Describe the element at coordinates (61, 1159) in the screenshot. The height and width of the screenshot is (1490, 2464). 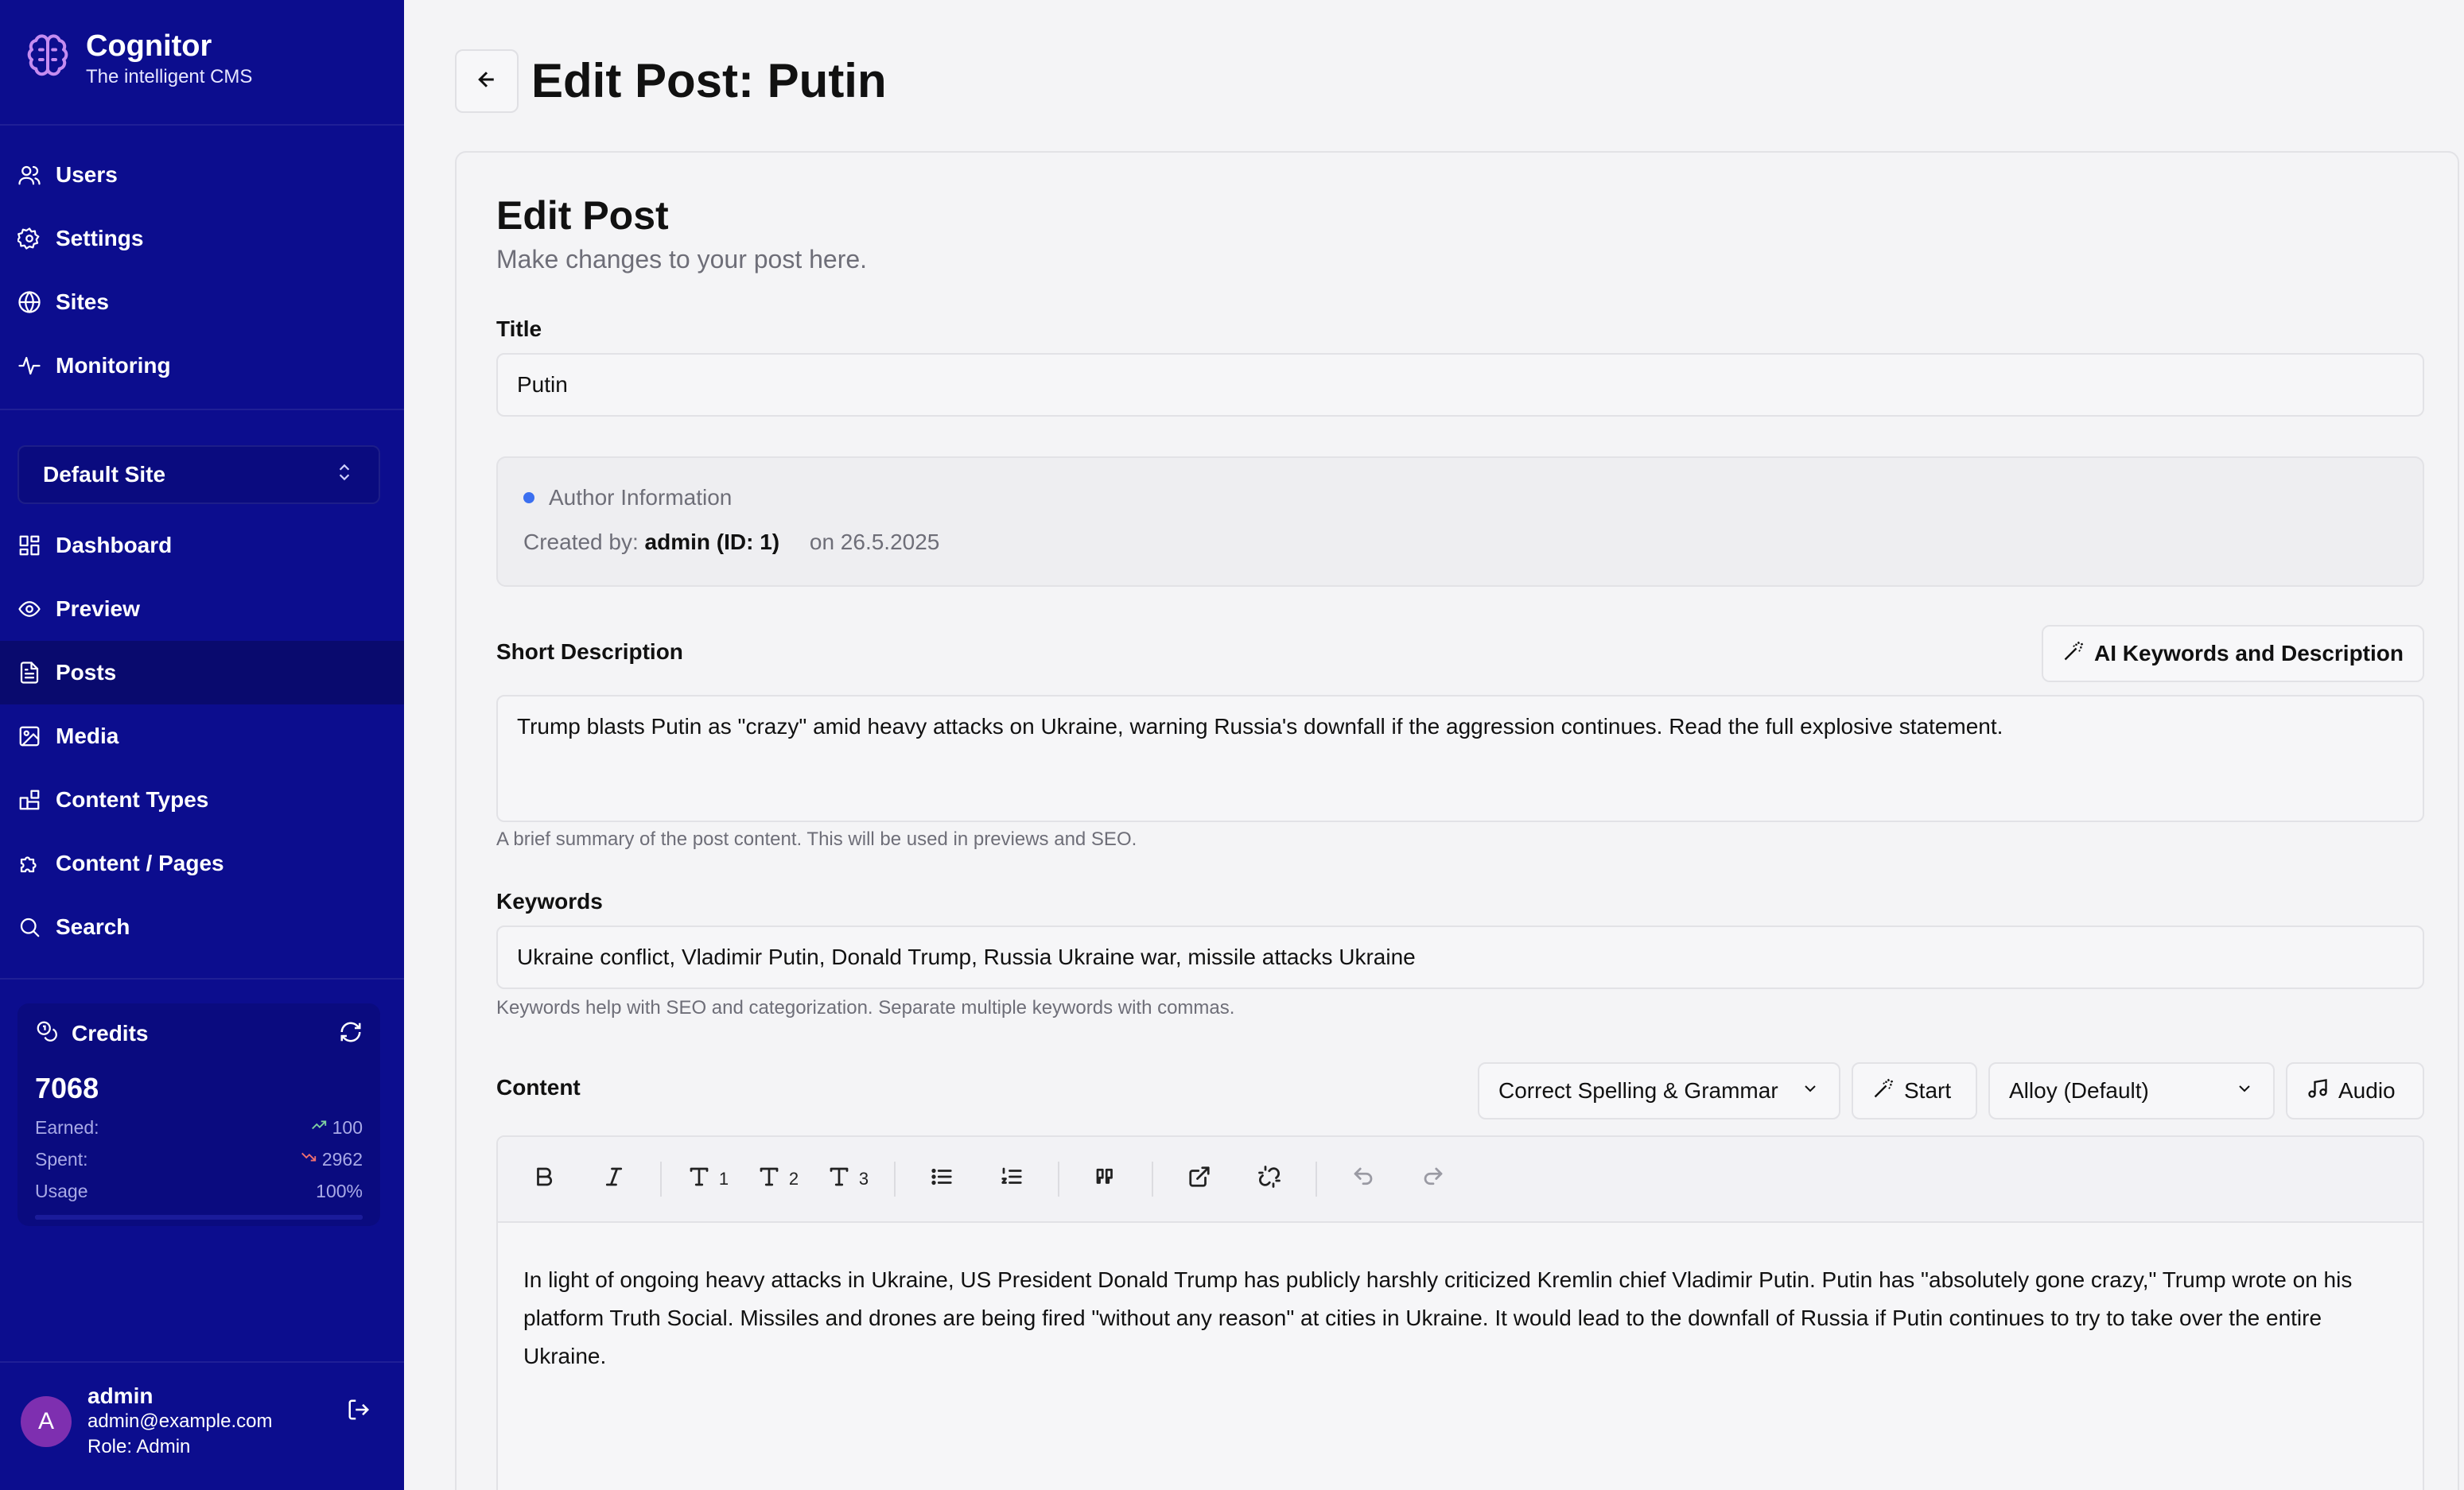
I see `spent-label: Spent:` at that location.